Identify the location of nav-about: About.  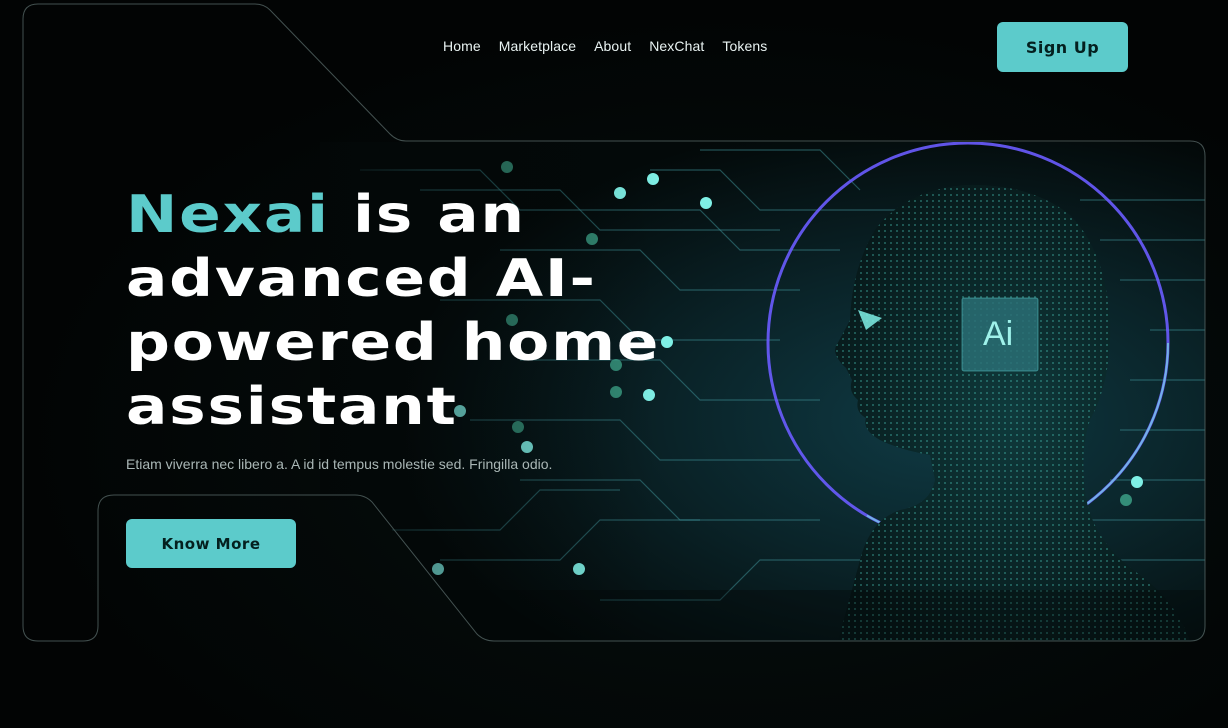
(612, 46).